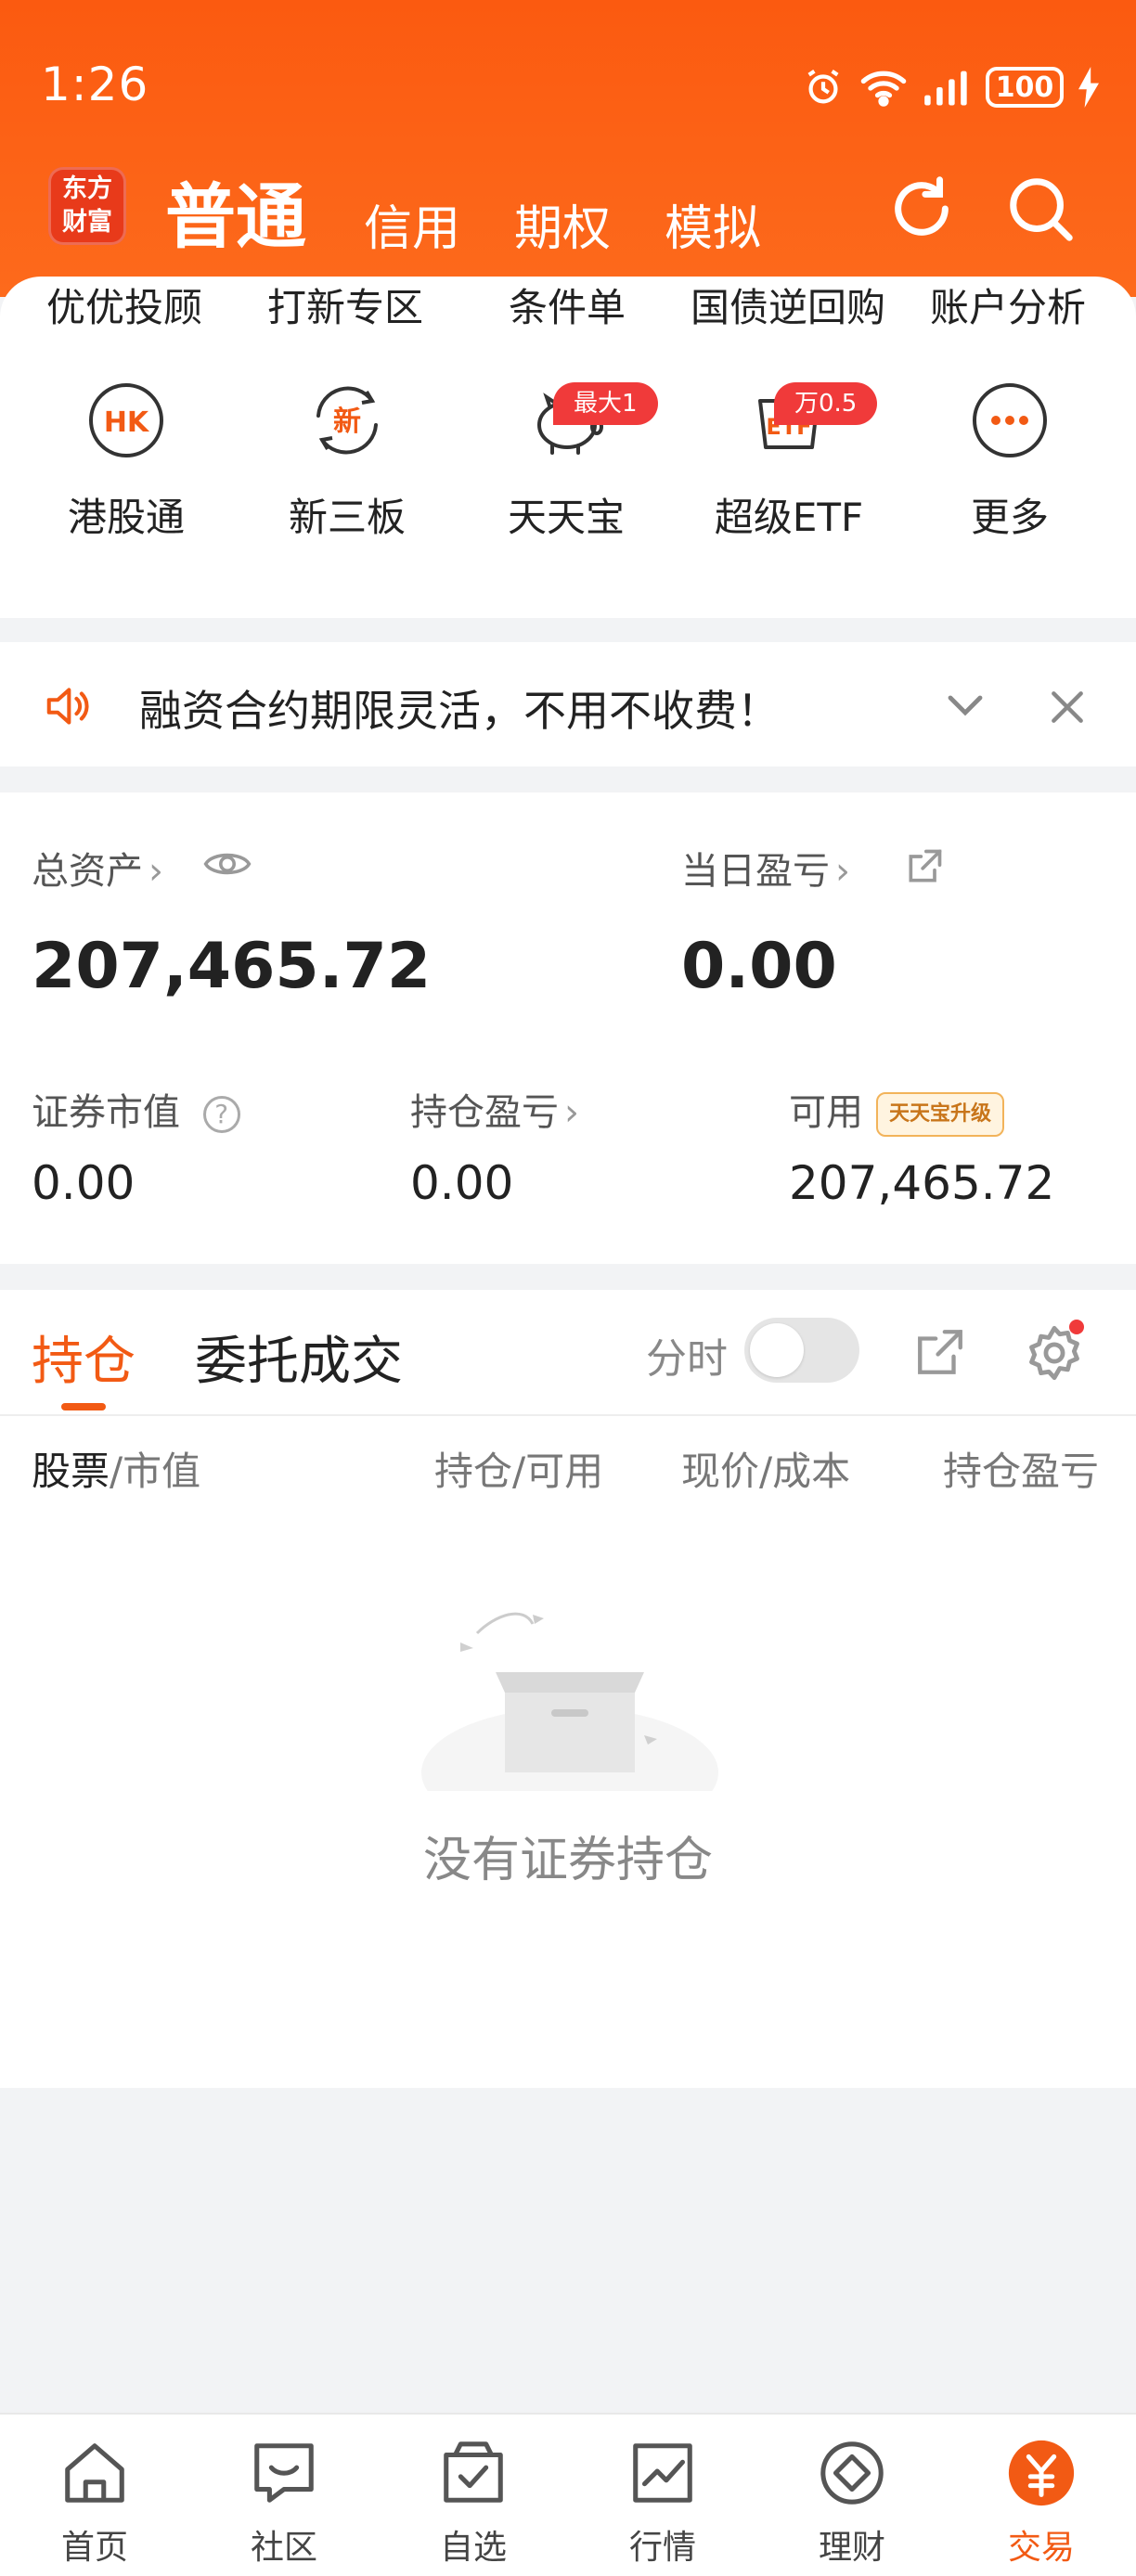 Image resolution: width=1136 pixels, height=2576 pixels. What do you see at coordinates (713, 224) in the screenshot?
I see `tab-simulation: 模拟` at bounding box center [713, 224].